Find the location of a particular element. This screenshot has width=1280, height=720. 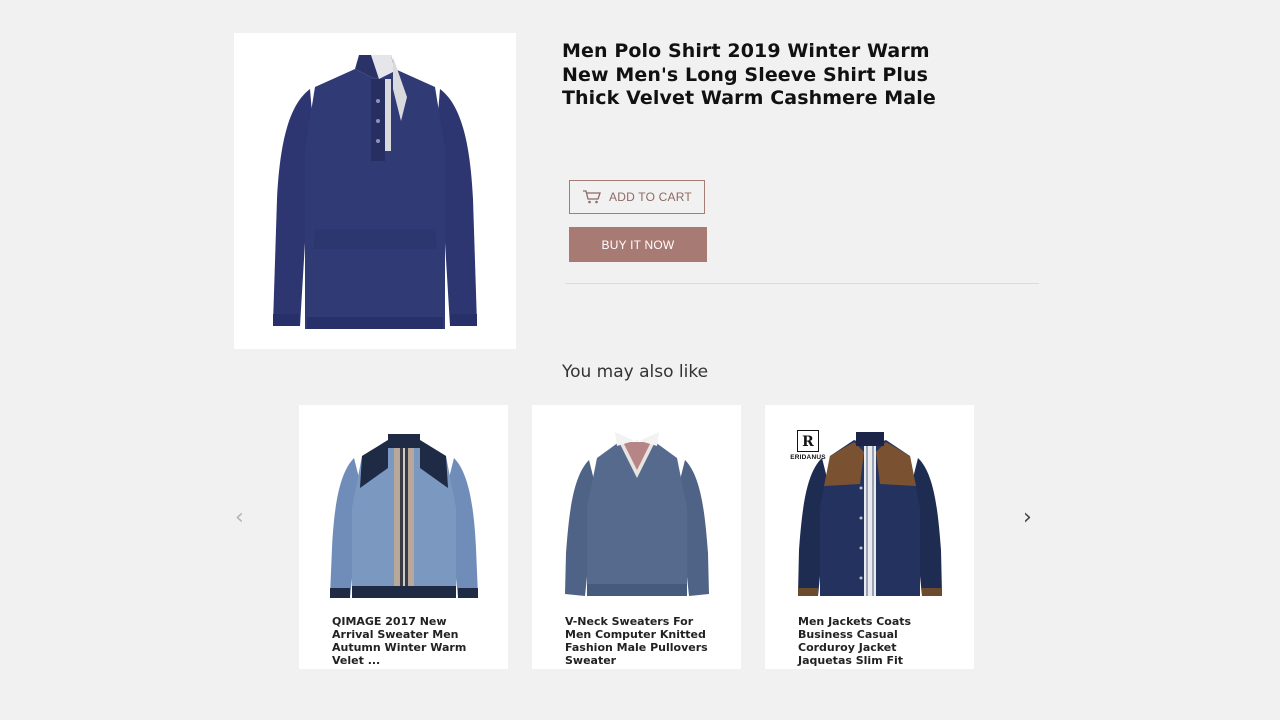

polo-shirt-image is located at coordinates (375, 191).